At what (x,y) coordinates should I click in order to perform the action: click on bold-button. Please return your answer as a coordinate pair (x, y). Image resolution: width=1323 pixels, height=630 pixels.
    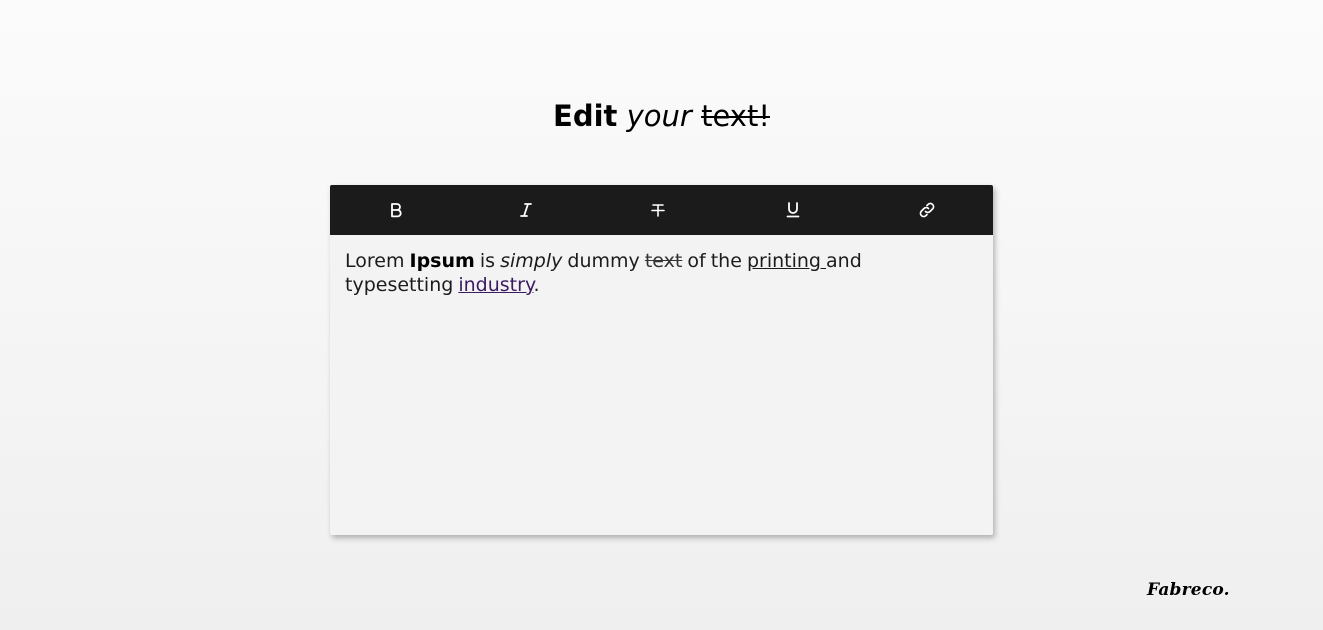
    Looking at the image, I should click on (396, 210).